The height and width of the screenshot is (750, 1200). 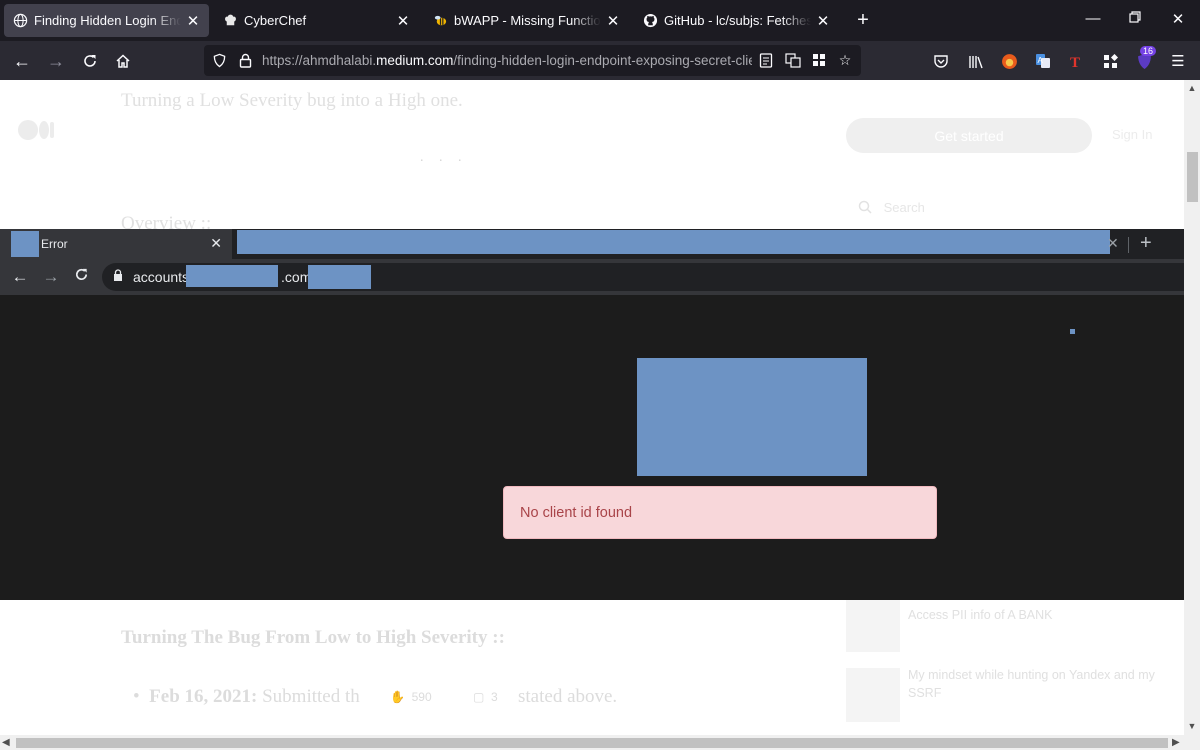 What do you see at coordinates (1110, 61) in the screenshot?
I see `extensions-puzzle-icon` at bounding box center [1110, 61].